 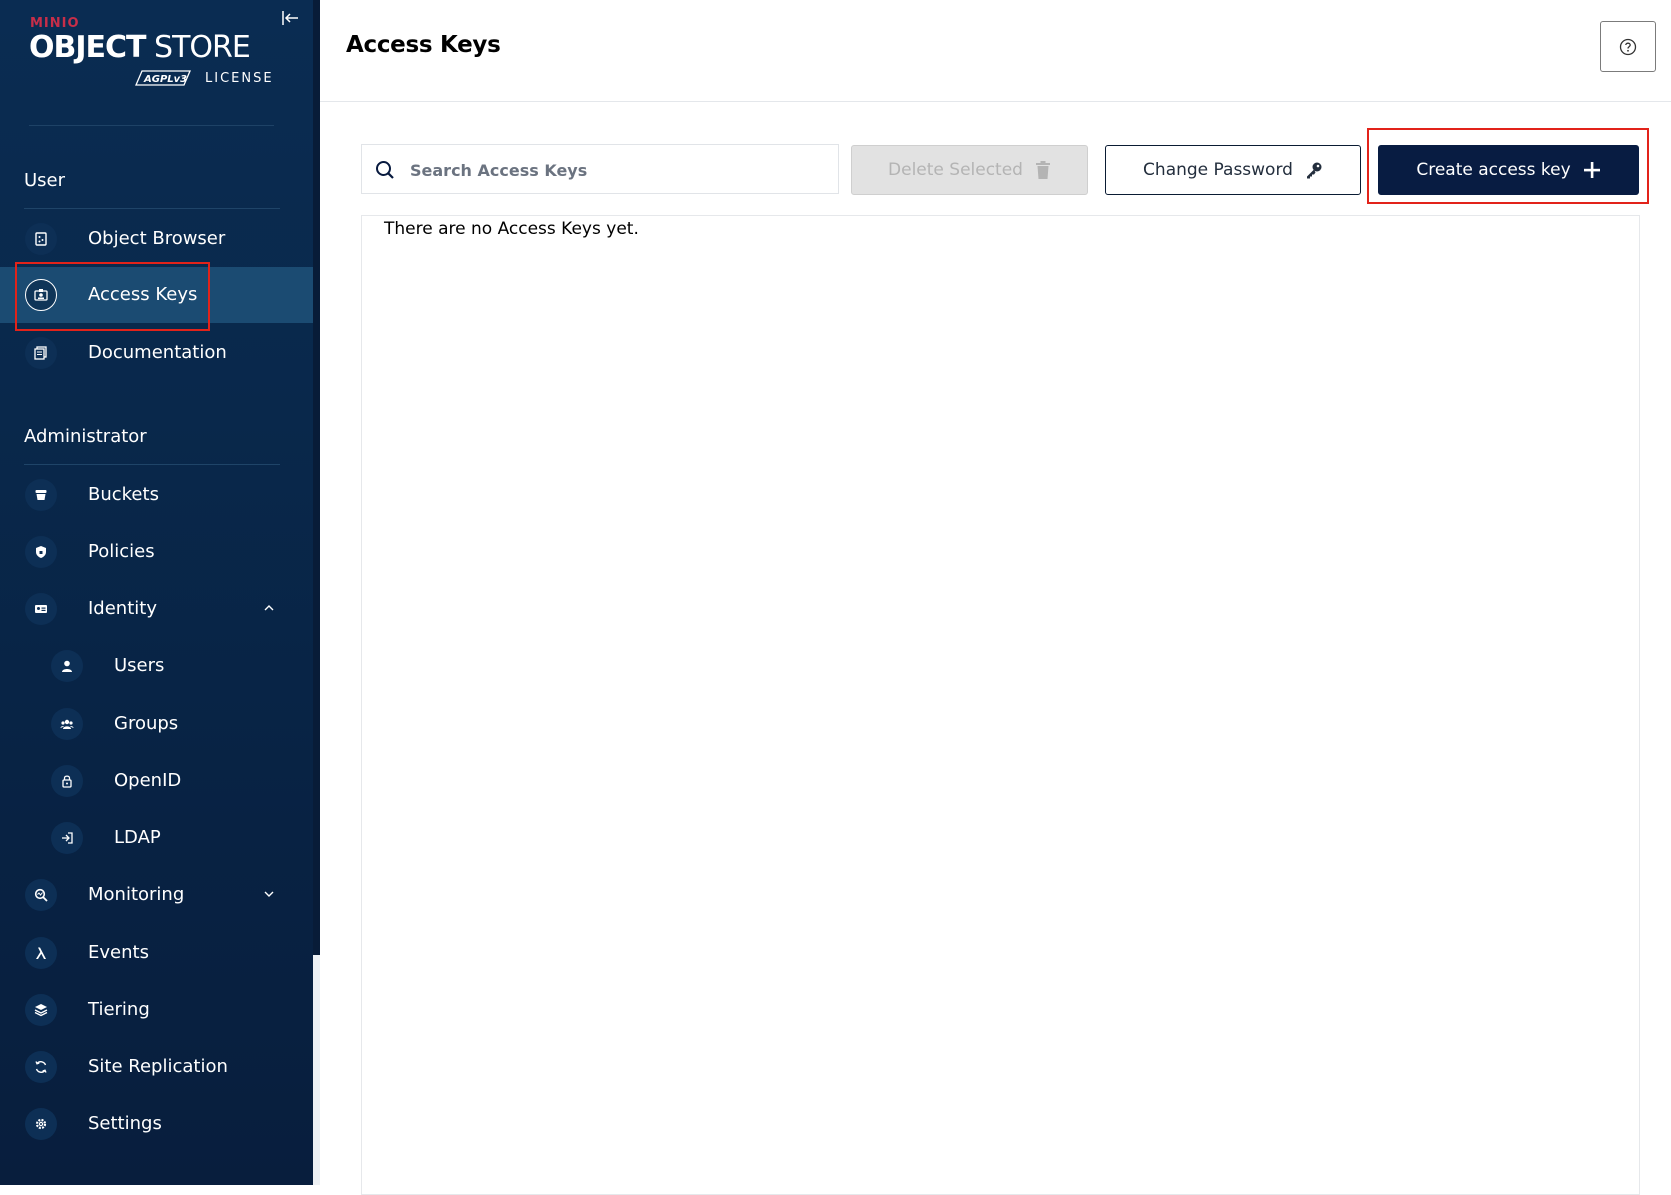 I want to click on sidebar-item-label: Object Browser, so click(x=157, y=238).